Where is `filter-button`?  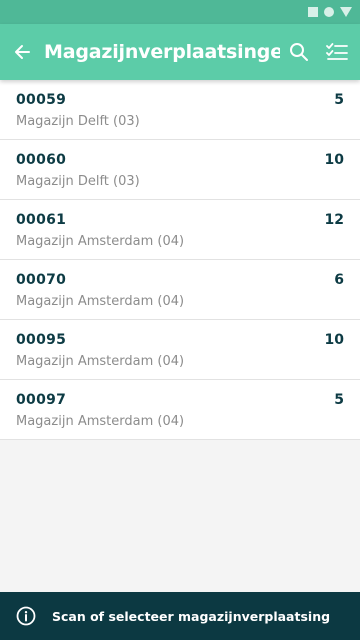 filter-button is located at coordinates (337, 52).